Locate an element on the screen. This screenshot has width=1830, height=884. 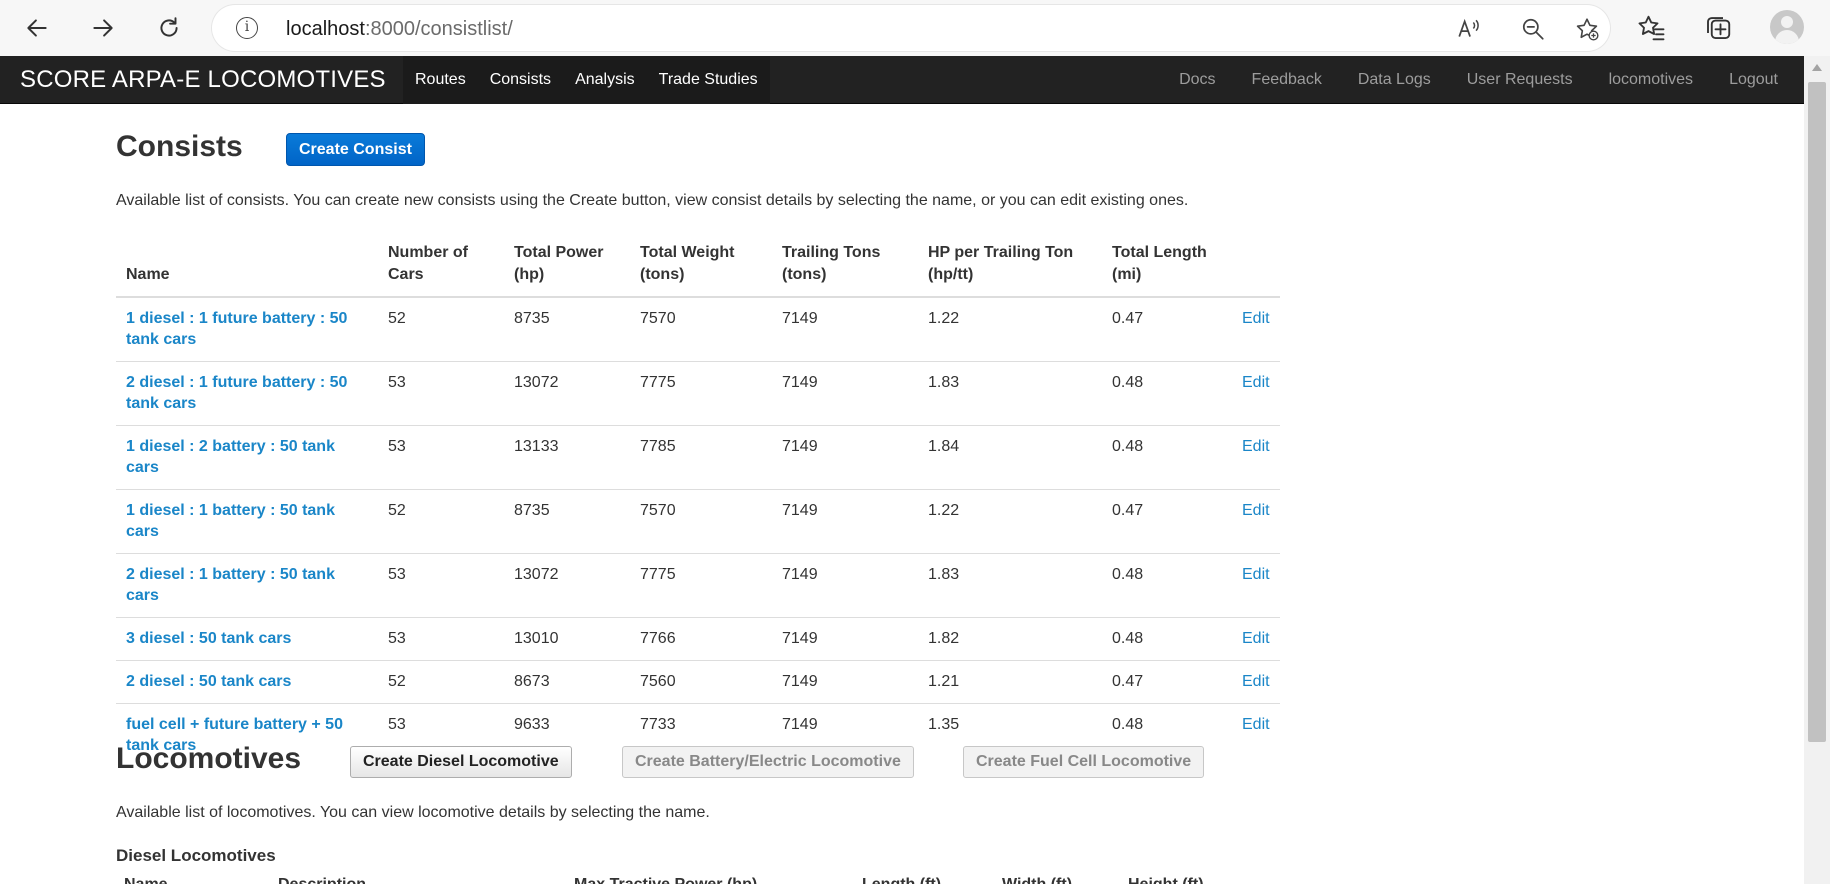
collections-icon is located at coordinates (1718, 28).